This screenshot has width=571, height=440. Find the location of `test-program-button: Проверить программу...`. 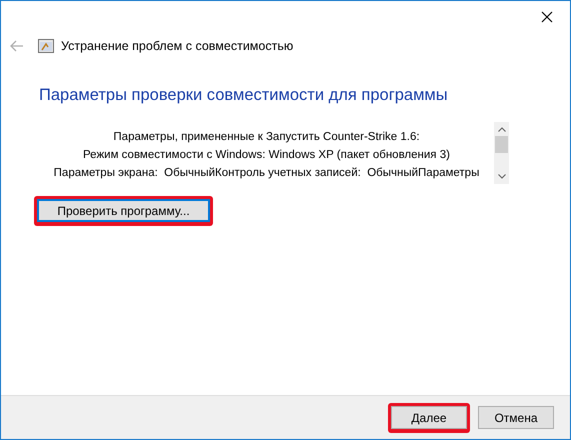

test-program-button: Проверить программу... is located at coordinates (123, 210).